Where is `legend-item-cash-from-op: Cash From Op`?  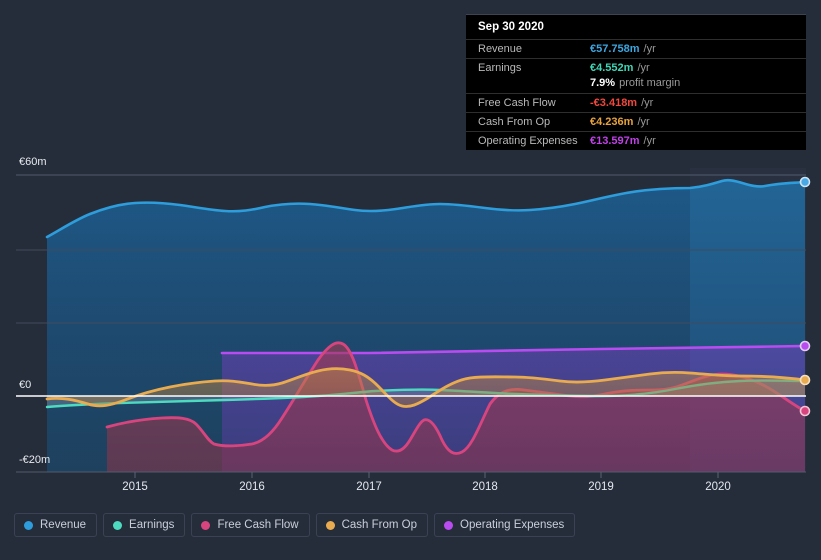
legend-item-cash-from-op: Cash From Op is located at coordinates (372, 525).